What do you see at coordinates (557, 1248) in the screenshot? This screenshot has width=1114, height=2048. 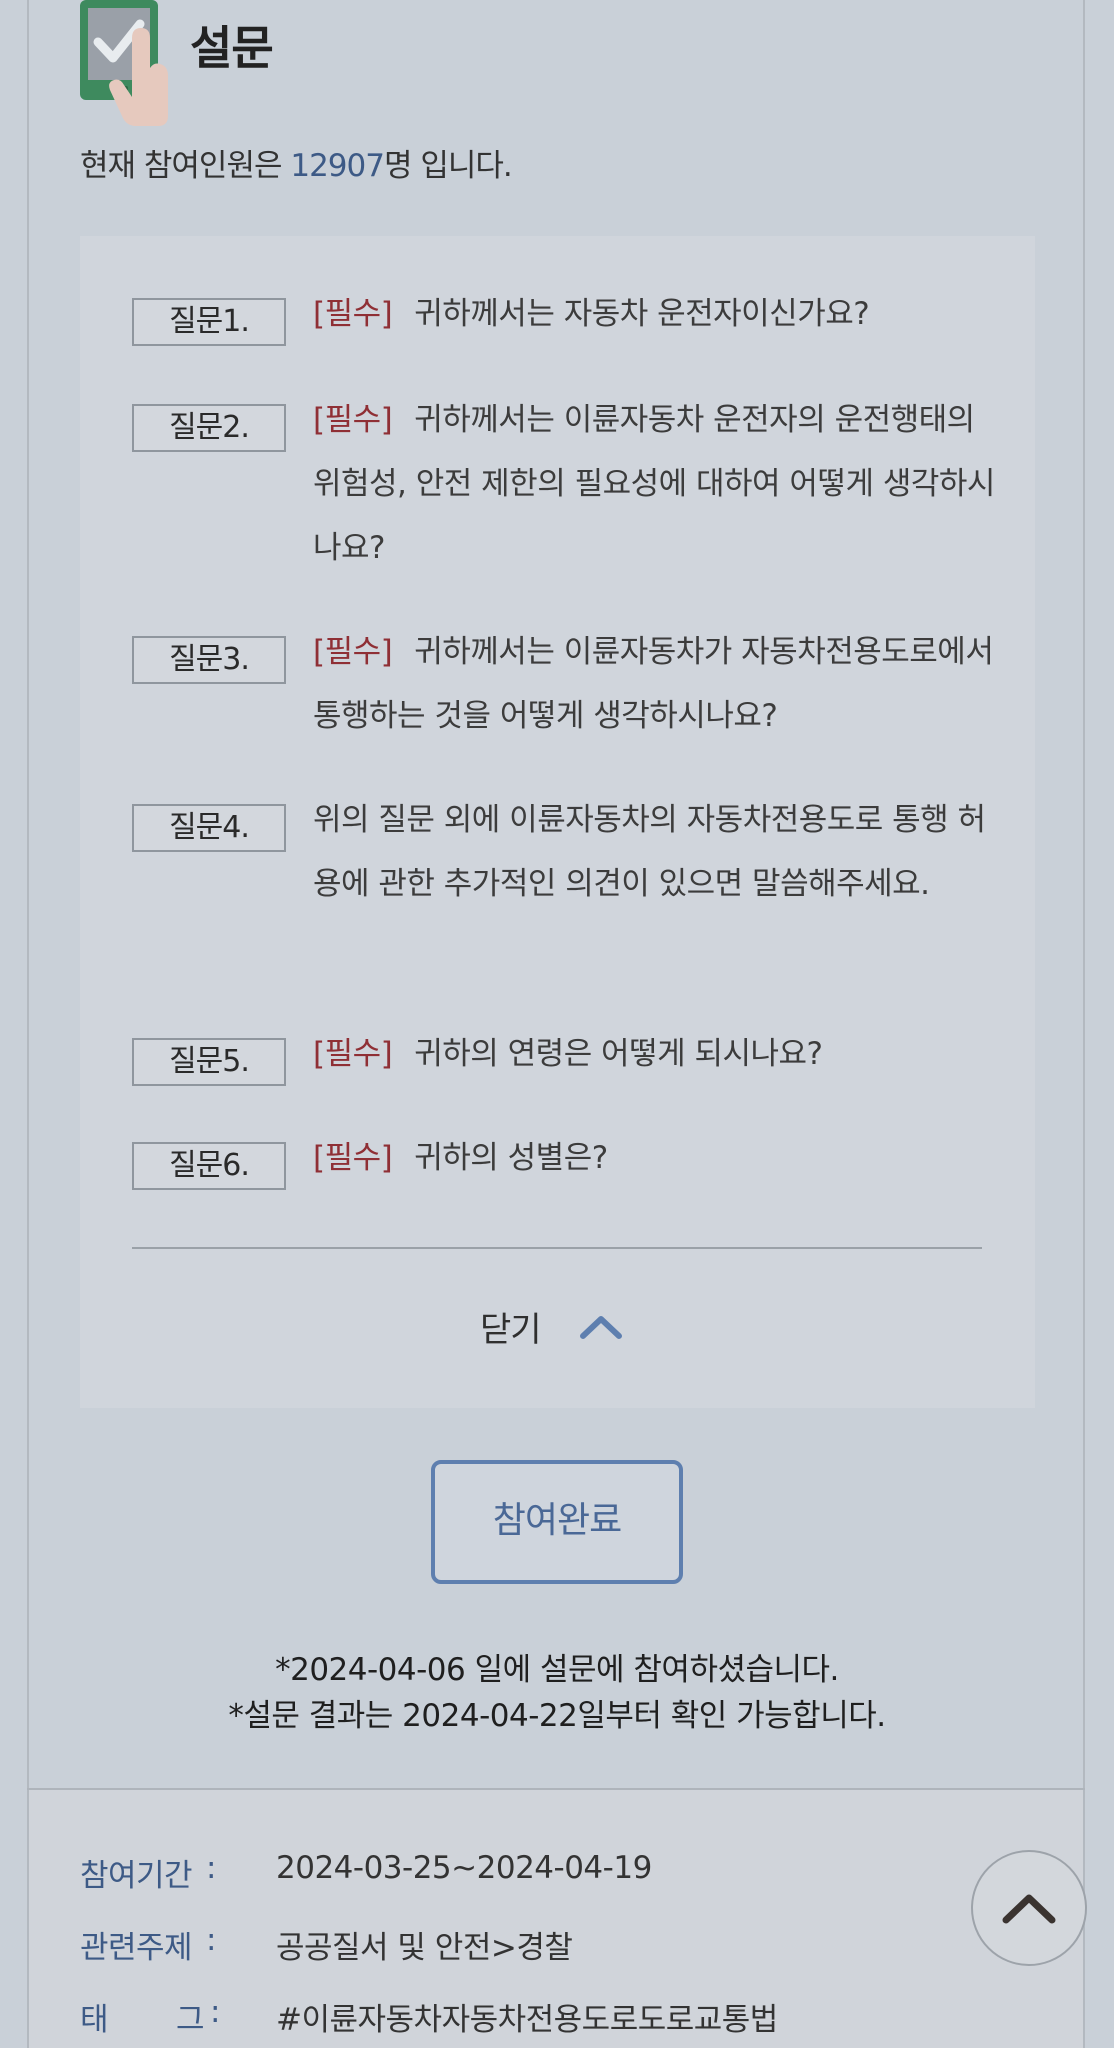 I see `panel-divider` at bounding box center [557, 1248].